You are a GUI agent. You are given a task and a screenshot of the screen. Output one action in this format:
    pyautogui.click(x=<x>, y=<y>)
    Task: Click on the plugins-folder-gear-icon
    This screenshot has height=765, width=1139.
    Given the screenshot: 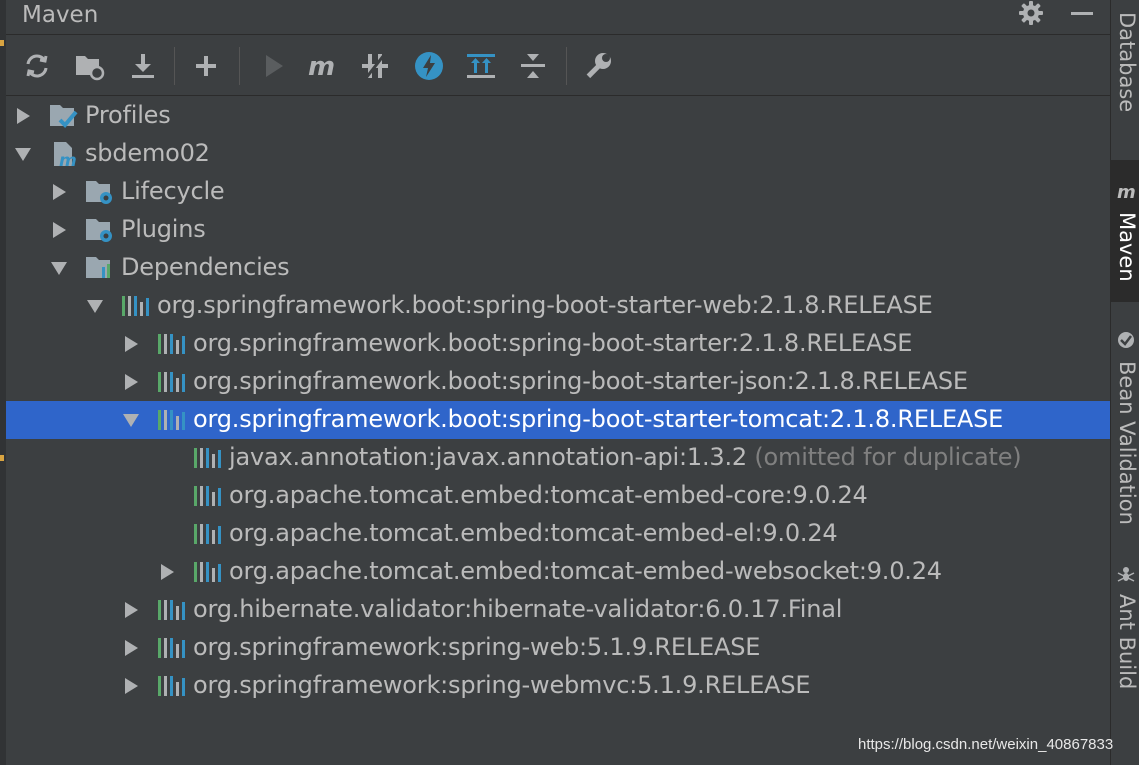 What is the action you would take?
    pyautogui.click(x=100, y=230)
    